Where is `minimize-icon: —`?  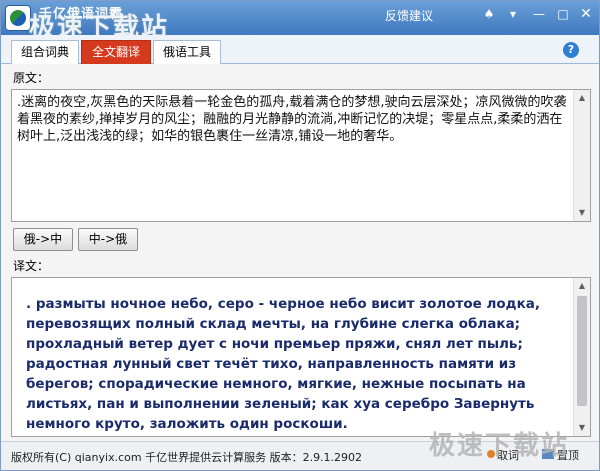 minimize-icon: — is located at coordinates (539, 14).